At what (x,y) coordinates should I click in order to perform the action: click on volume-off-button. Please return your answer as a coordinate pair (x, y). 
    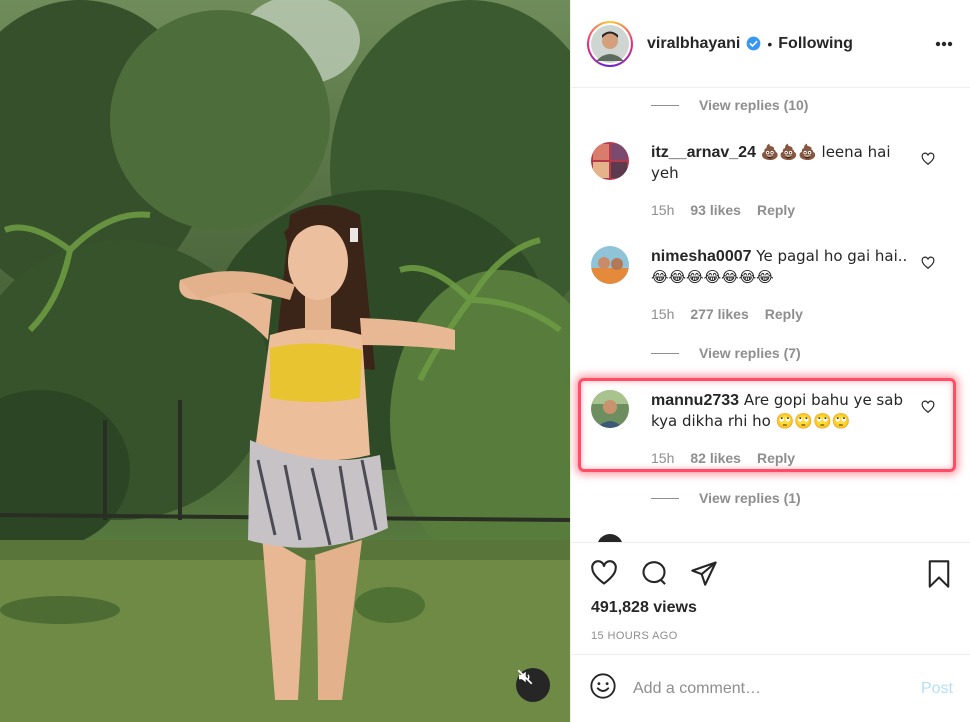
    Looking at the image, I should click on (533, 685).